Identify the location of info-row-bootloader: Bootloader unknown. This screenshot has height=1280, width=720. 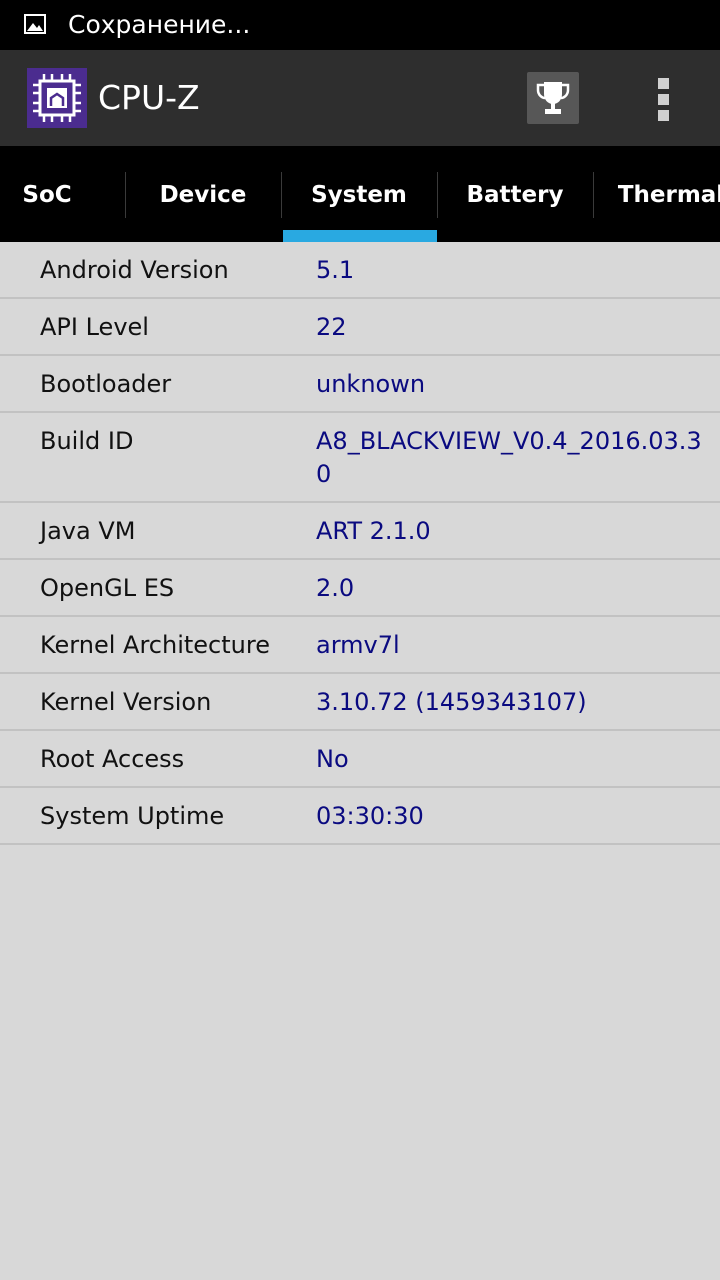
(360, 384).